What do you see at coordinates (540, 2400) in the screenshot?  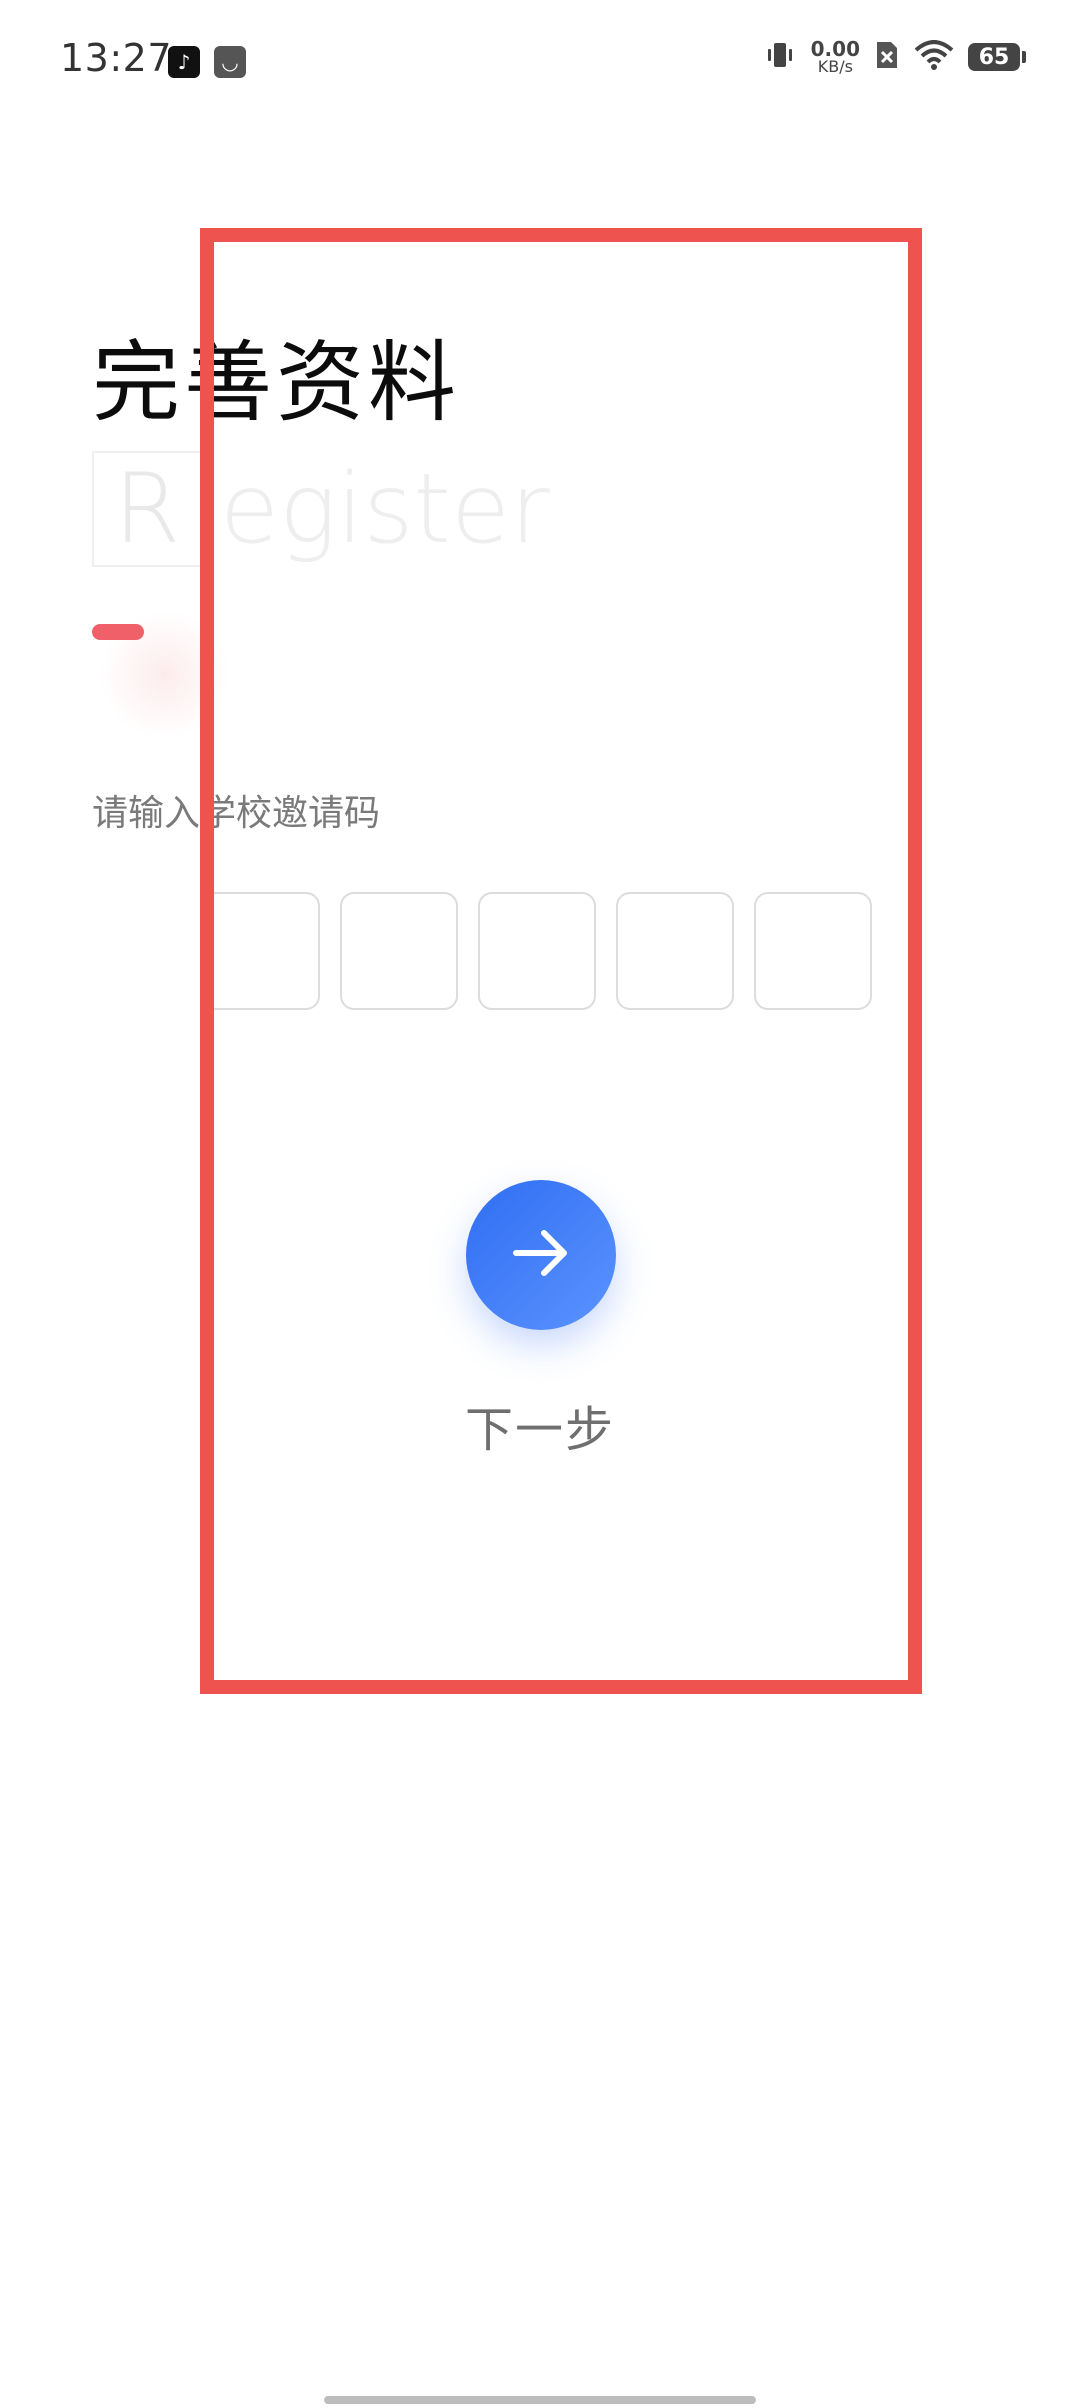 I see `home-indicator` at bounding box center [540, 2400].